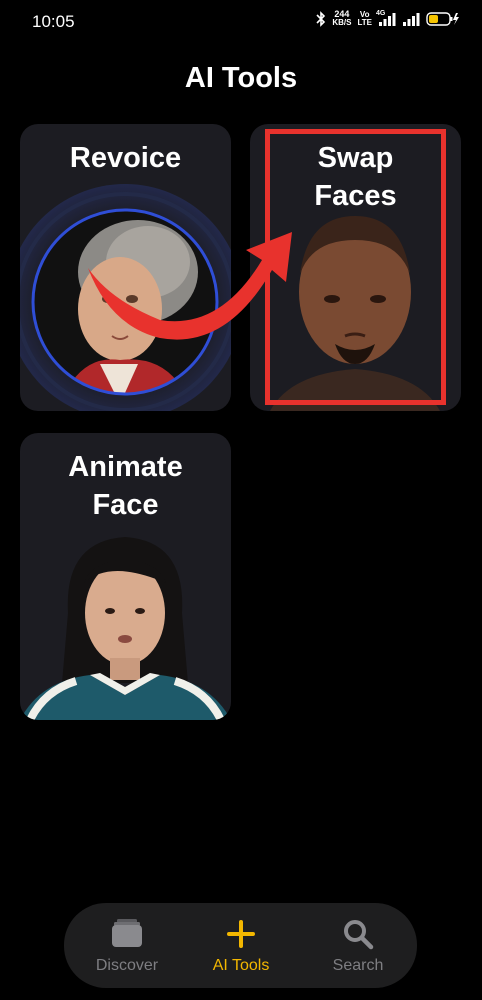 The width and height of the screenshot is (482, 1000). I want to click on net-speed-unit: KB/S, so click(342, 22).